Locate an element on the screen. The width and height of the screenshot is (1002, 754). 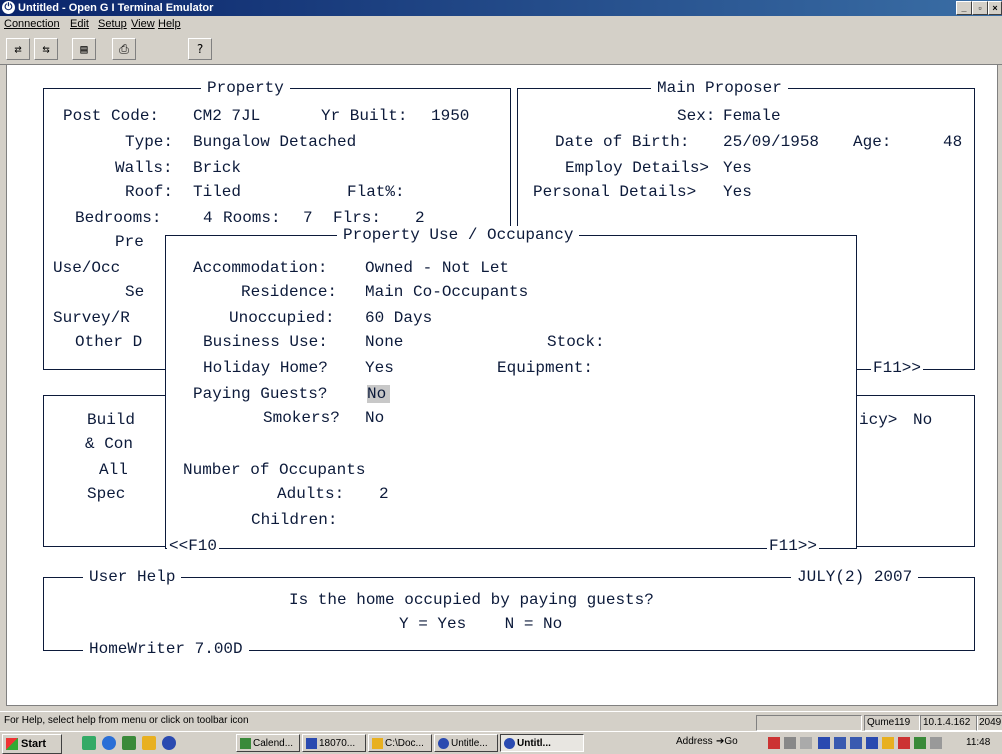
holiday-home-label: Holiday Home? is located at coordinates (265, 368).